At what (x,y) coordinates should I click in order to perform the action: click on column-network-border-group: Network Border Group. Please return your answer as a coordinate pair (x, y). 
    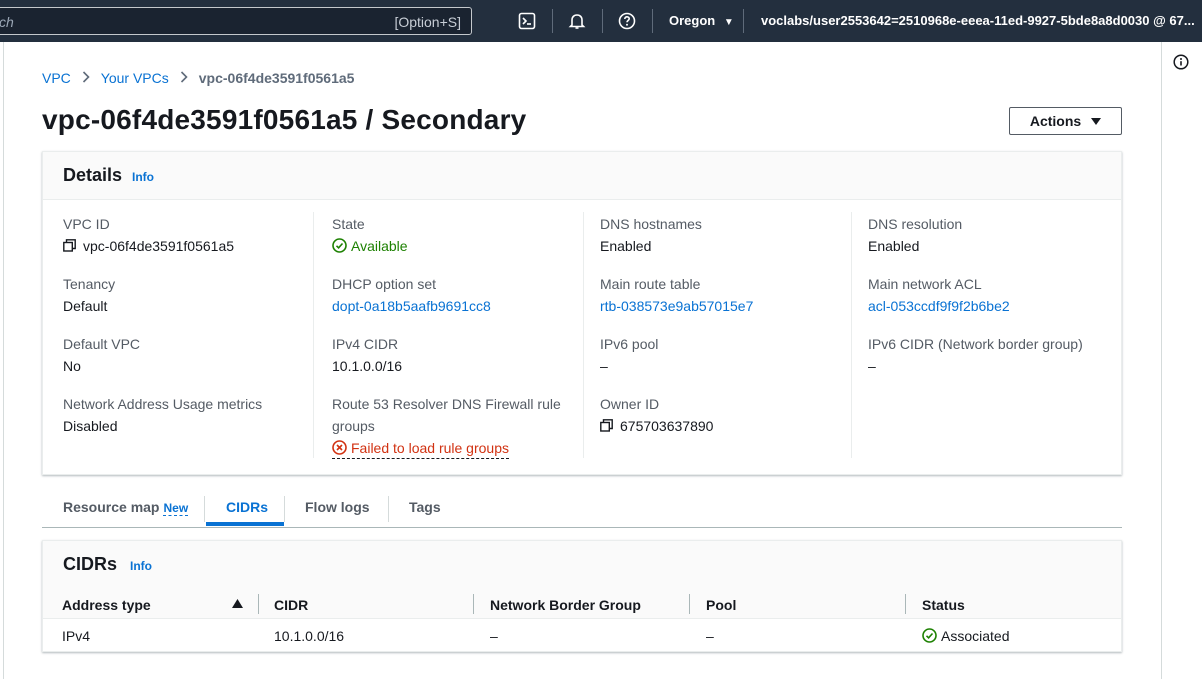
    Looking at the image, I should click on (565, 605).